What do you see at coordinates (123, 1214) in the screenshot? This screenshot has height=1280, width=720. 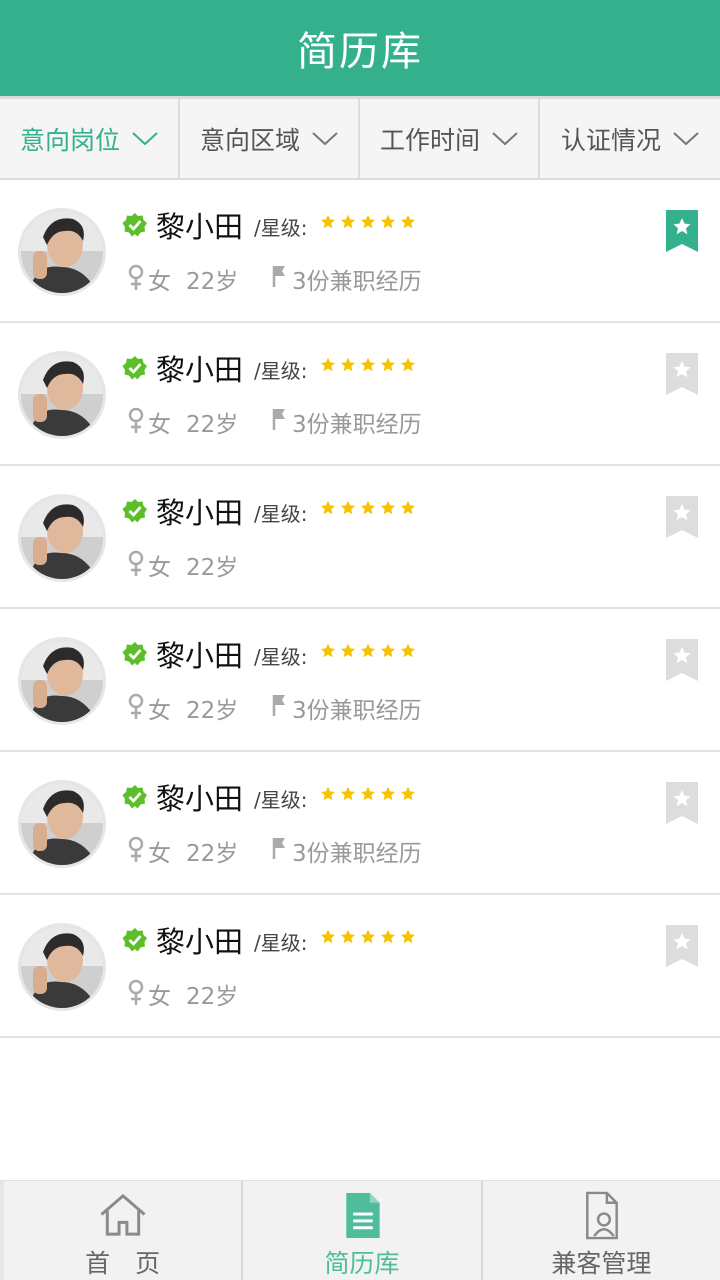 I see `home-icon` at bounding box center [123, 1214].